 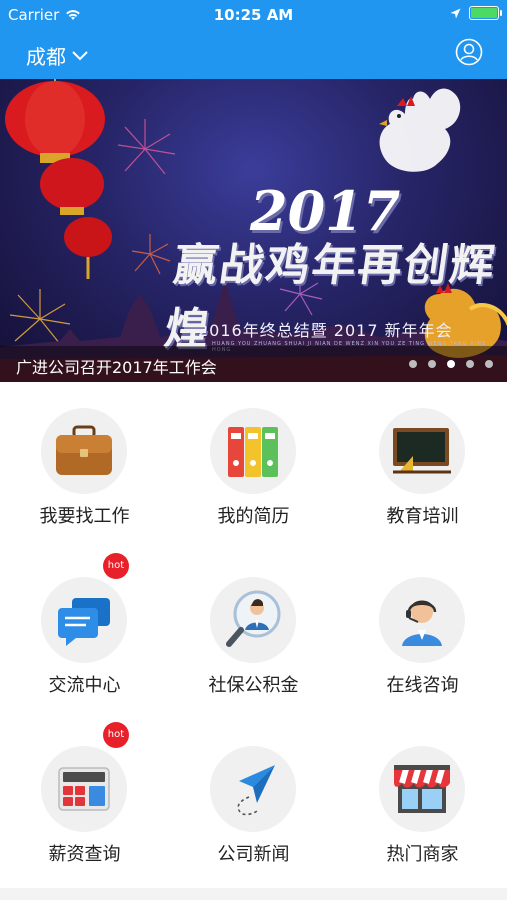 I want to click on menu-label: 薪资查询, so click(x=84, y=854).